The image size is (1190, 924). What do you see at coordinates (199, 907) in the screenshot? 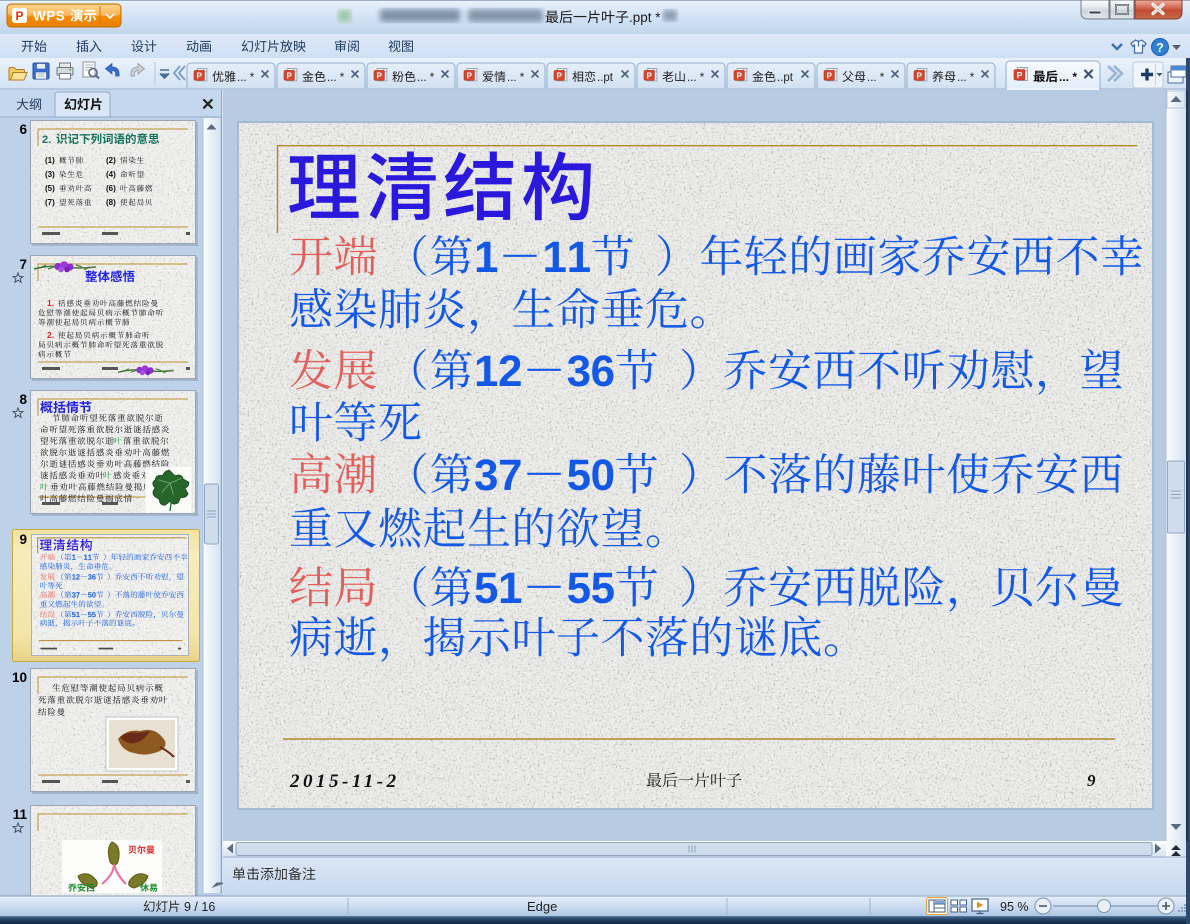
I see `svg-text: 9 / 16` at bounding box center [199, 907].